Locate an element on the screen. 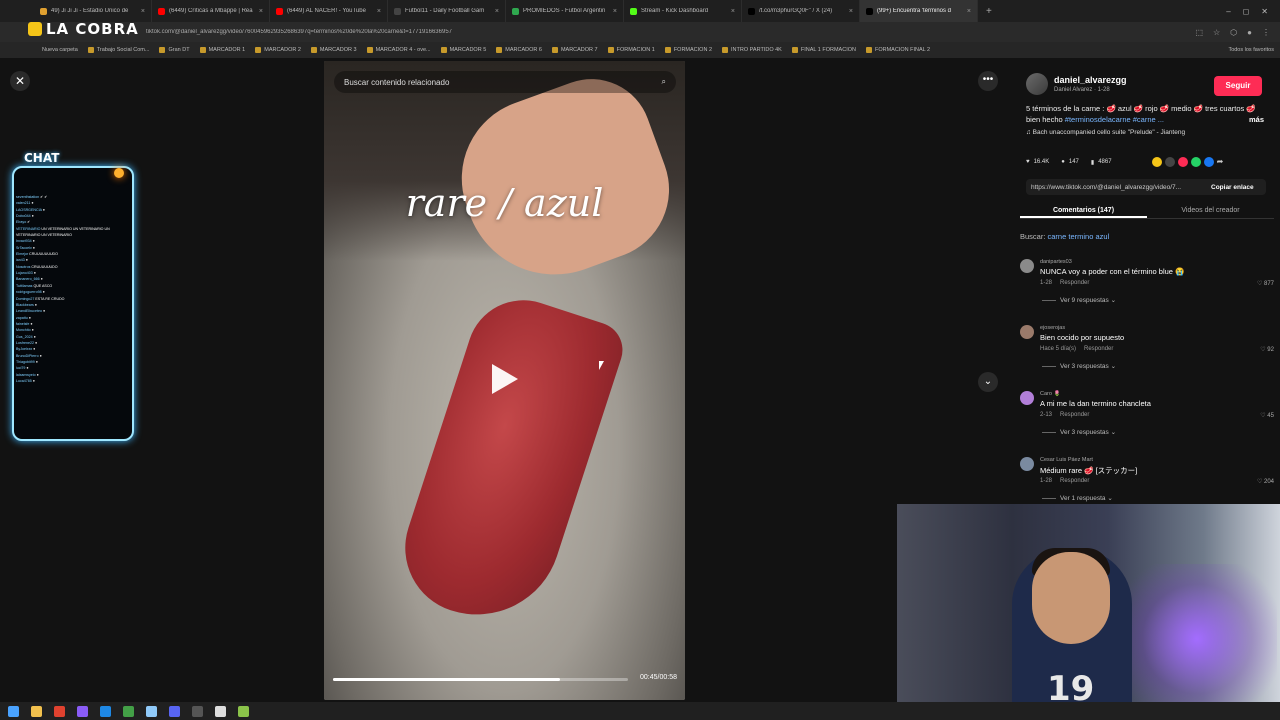  share-icon: ➦ is located at coordinates (1220, 162).